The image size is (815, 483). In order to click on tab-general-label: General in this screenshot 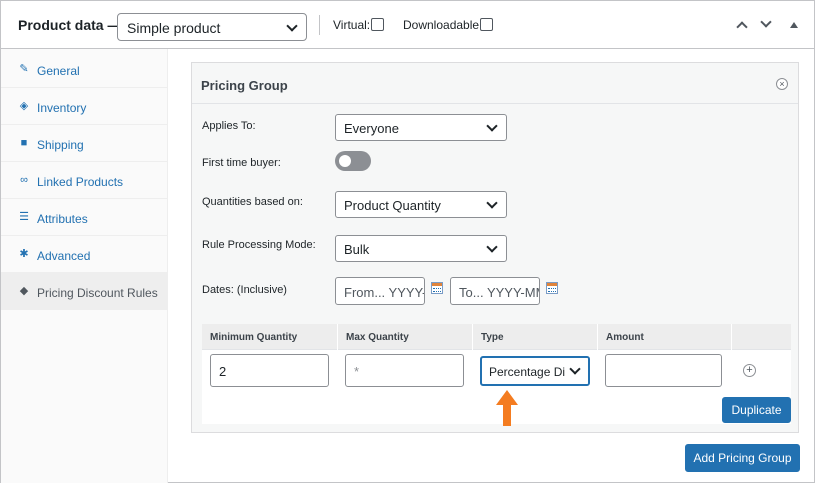, I will do `click(58, 71)`.